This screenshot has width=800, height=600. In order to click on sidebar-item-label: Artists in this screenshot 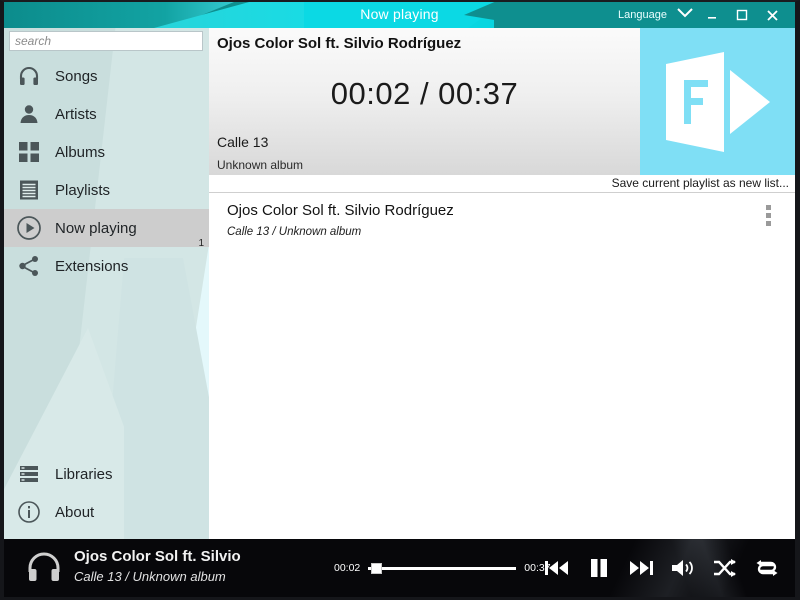, I will do `click(76, 114)`.